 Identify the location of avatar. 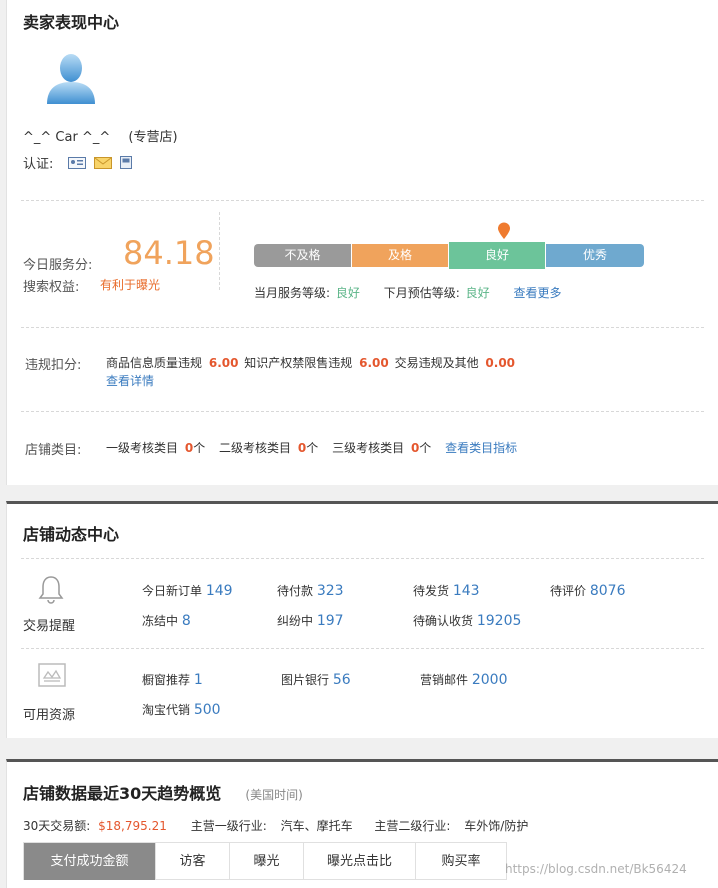
(71, 78).